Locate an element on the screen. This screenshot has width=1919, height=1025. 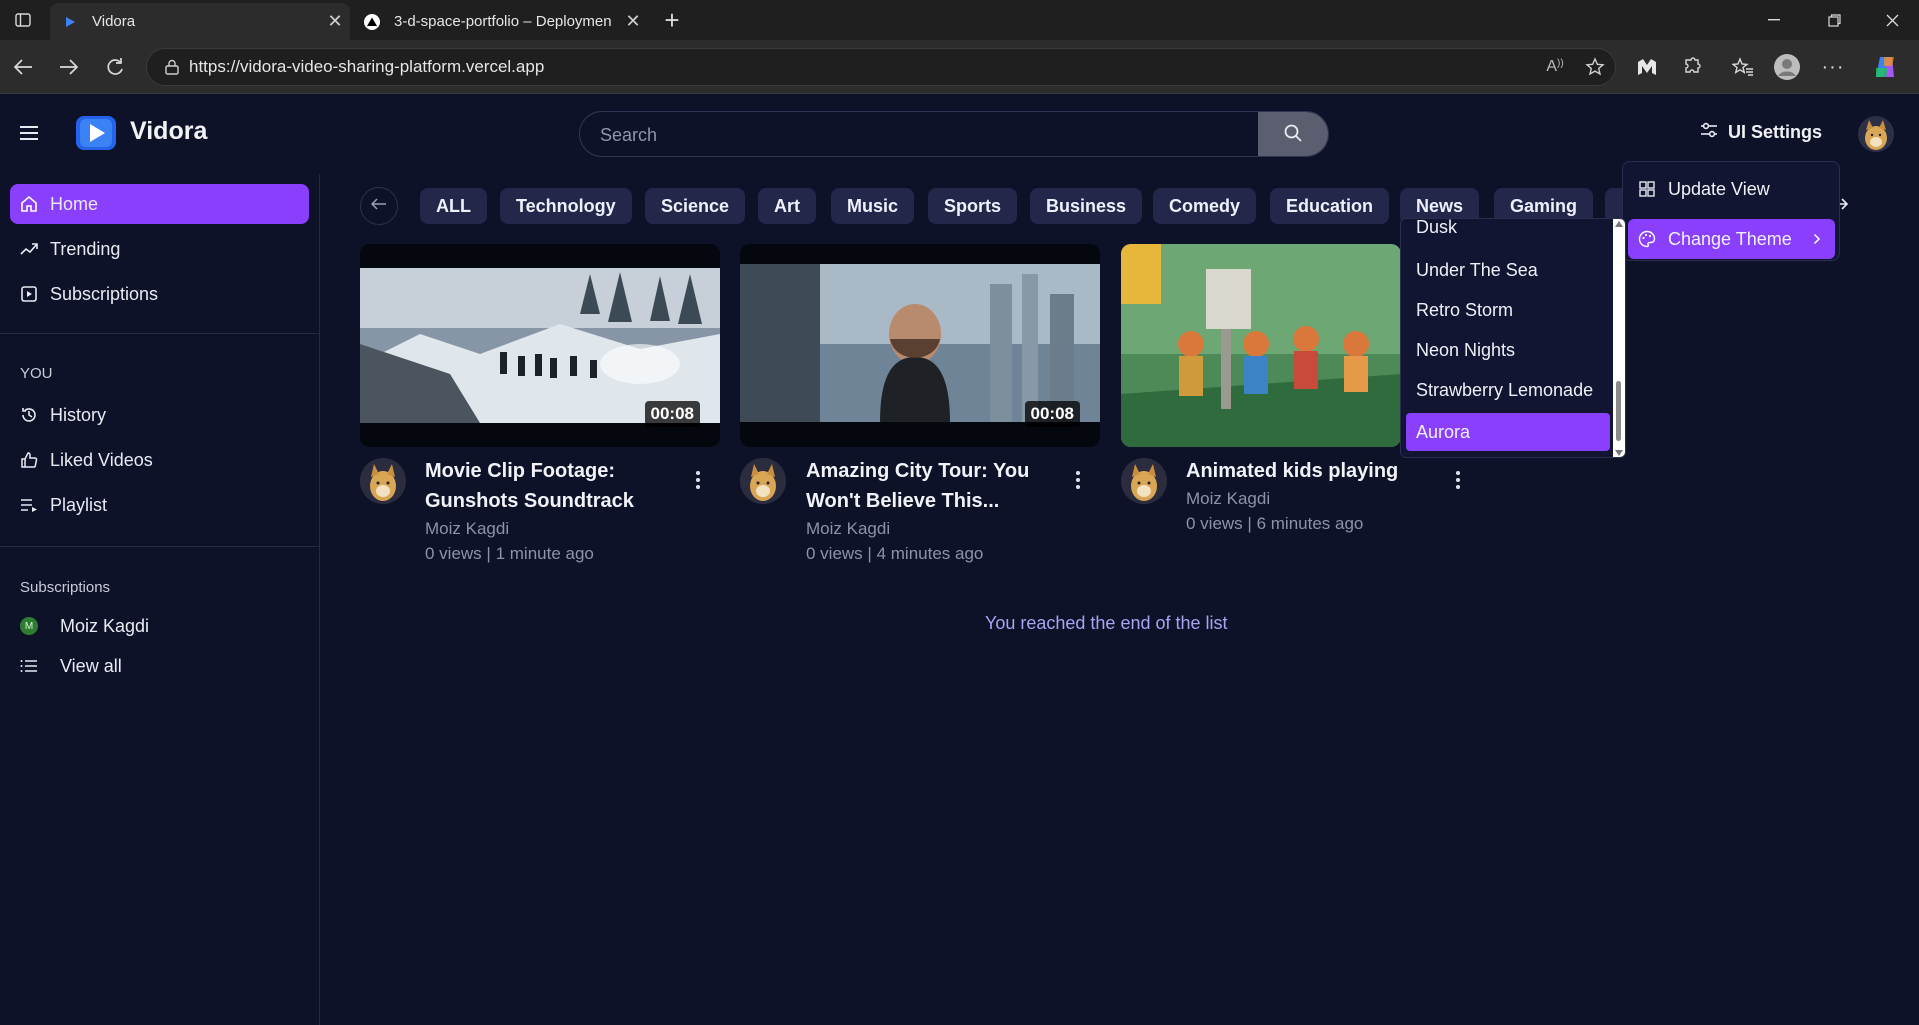
menu-item-update-view: Update View is located at coordinates (1731, 189).